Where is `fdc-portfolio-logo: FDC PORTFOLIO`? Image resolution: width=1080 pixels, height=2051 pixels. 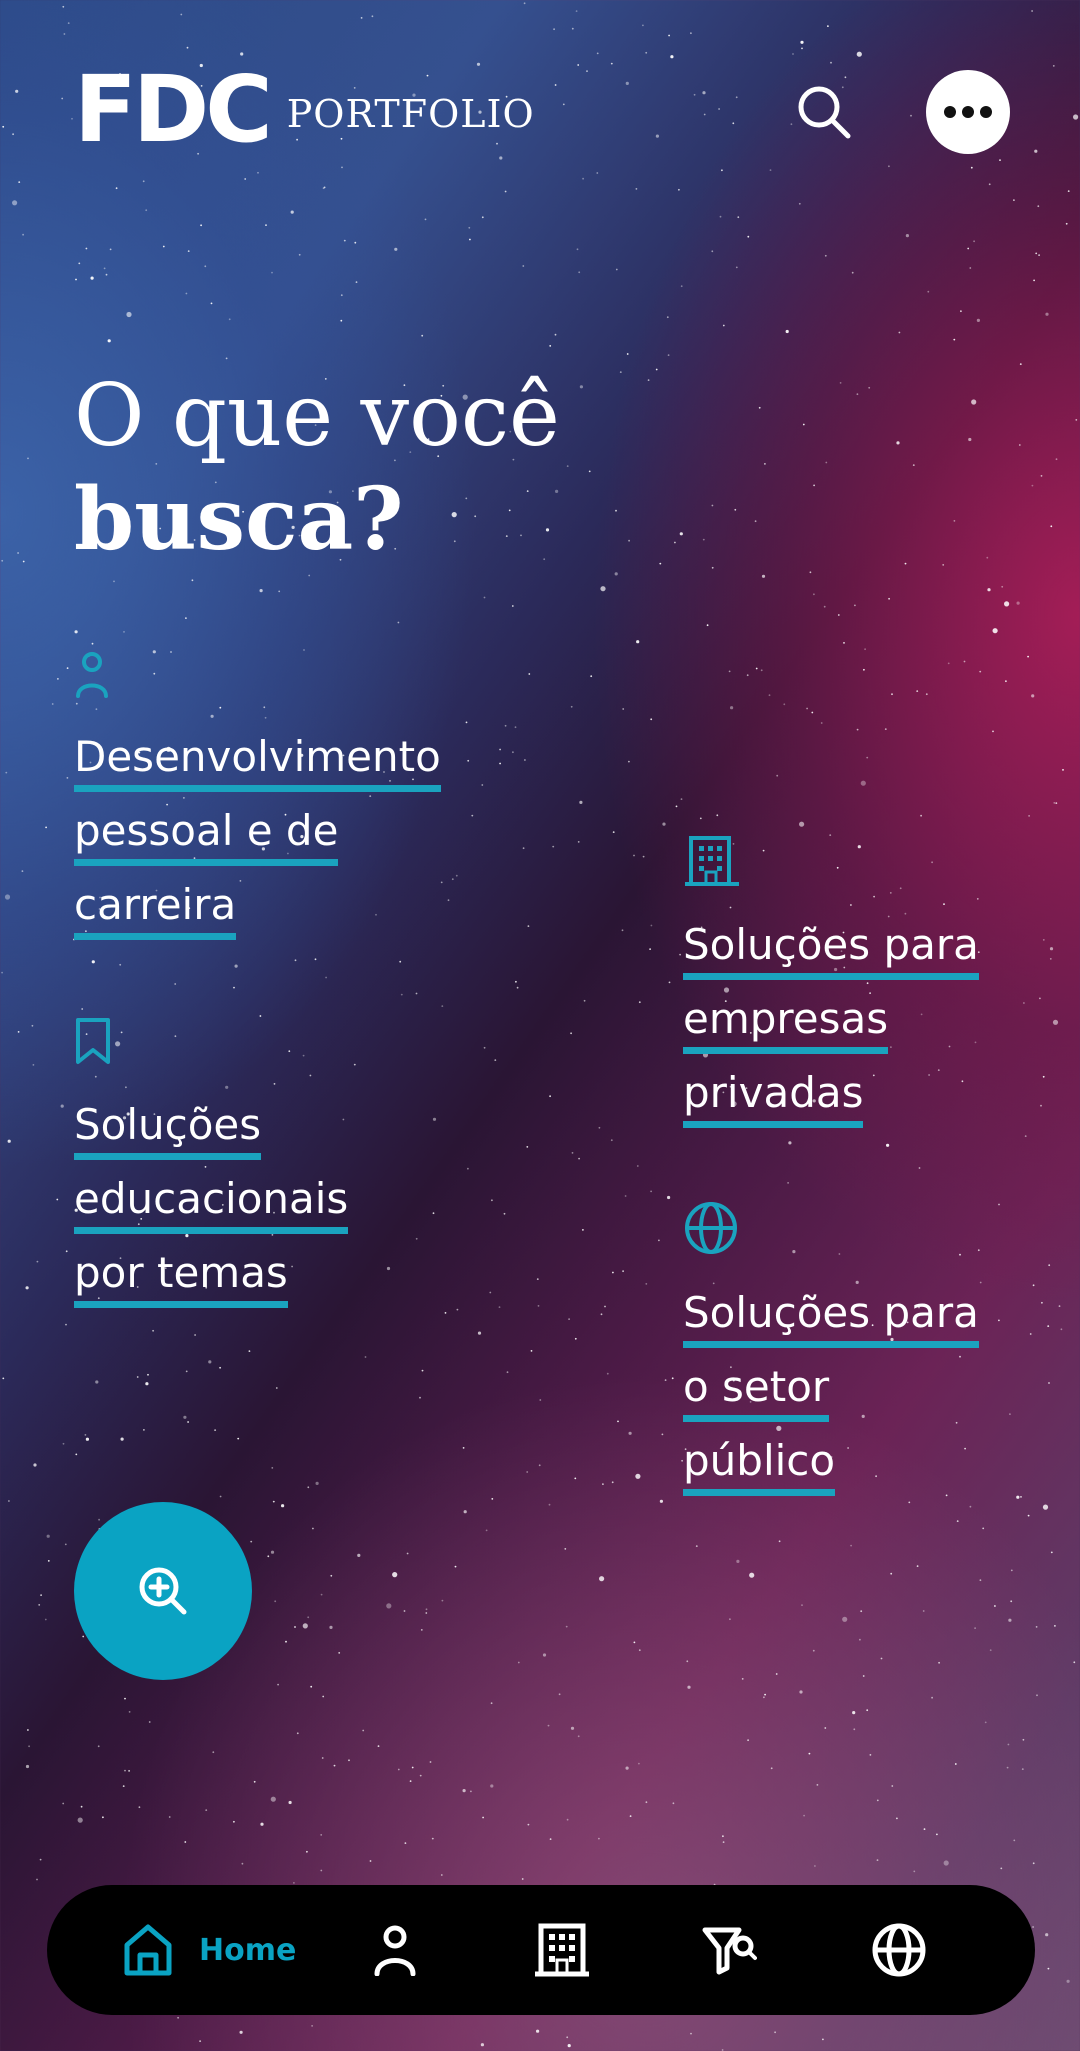 fdc-portfolio-logo: FDC PORTFOLIO is located at coordinates (304, 109).